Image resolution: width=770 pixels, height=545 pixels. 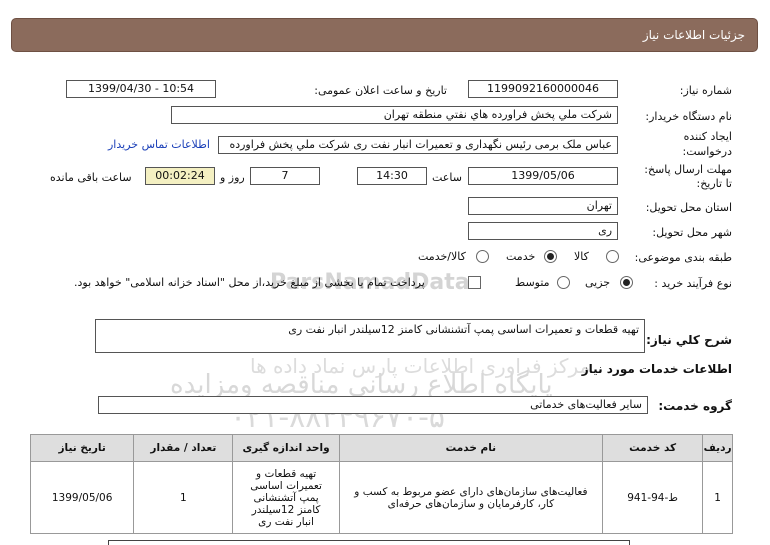 I want to click on need-number-label: شماره نیاز:, so click(x=705, y=90).